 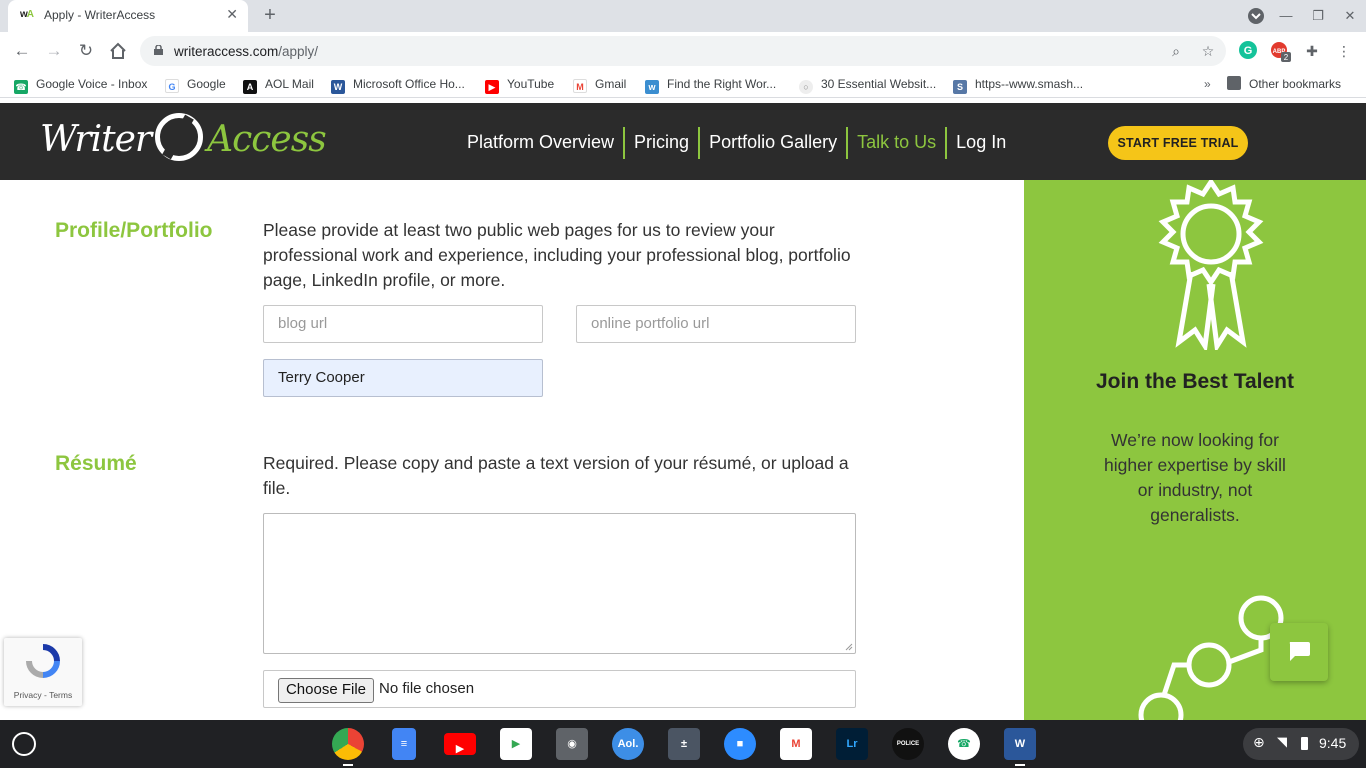 I want to click on home-icon, so click(x=118, y=51).